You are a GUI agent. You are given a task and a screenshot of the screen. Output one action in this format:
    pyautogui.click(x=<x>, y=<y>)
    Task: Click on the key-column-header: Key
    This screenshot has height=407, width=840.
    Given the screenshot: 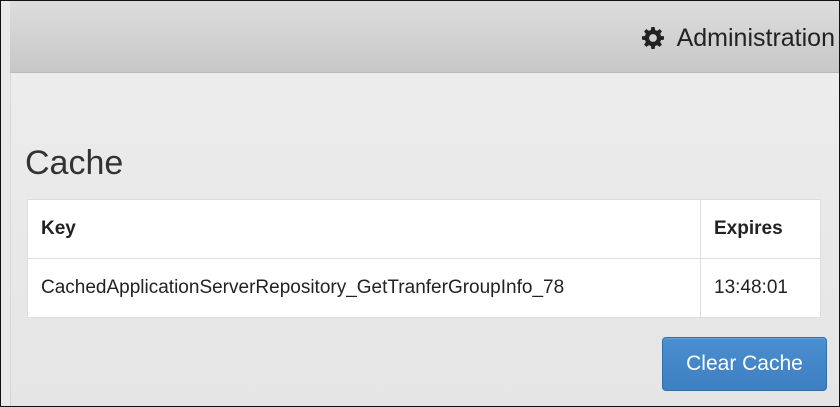 What is the action you would take?
    pyautogui.click(x=364, y=229)
    